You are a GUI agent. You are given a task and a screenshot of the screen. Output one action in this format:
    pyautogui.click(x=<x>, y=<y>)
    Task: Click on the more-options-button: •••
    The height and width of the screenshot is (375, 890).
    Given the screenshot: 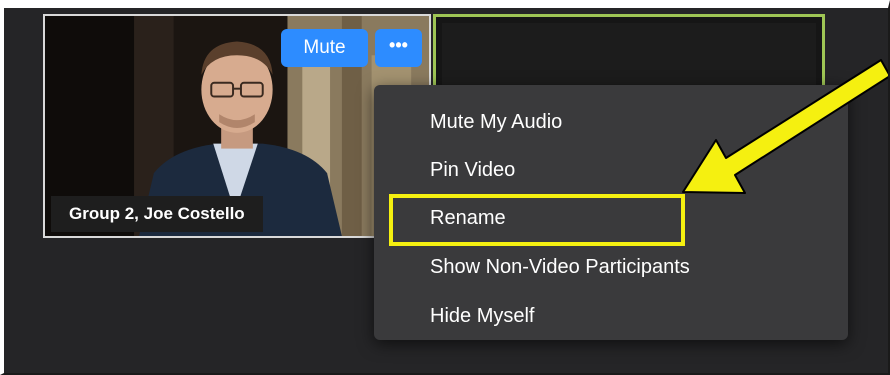 What is the action you would take?
    pyautogui.click(x=398, y=48)
    